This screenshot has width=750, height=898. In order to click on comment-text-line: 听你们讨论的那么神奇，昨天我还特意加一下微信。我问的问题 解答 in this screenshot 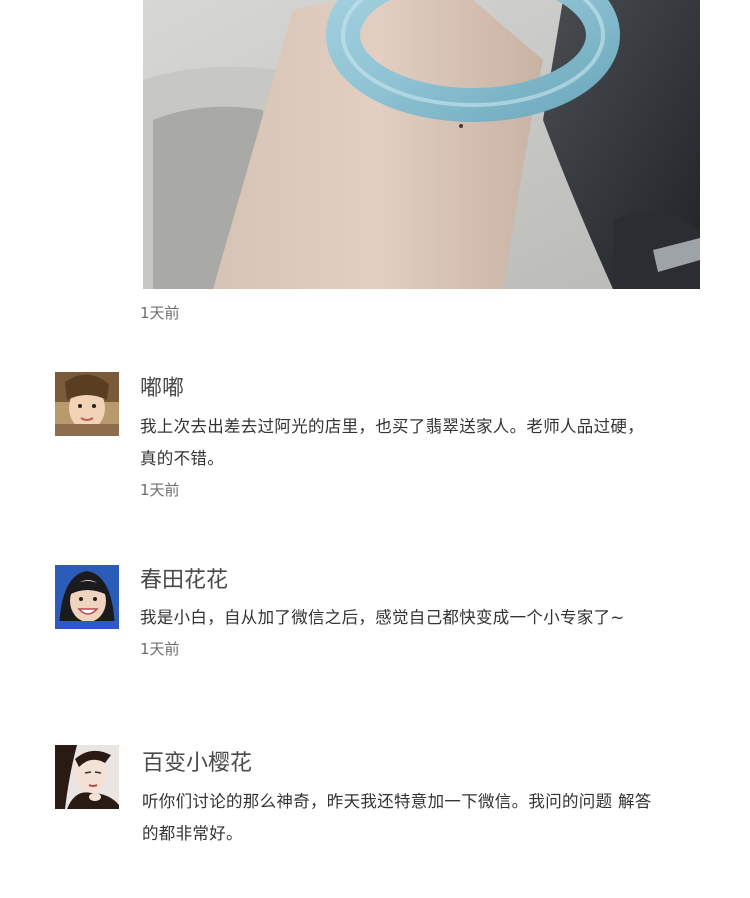, I will do `click(397, 801)`.